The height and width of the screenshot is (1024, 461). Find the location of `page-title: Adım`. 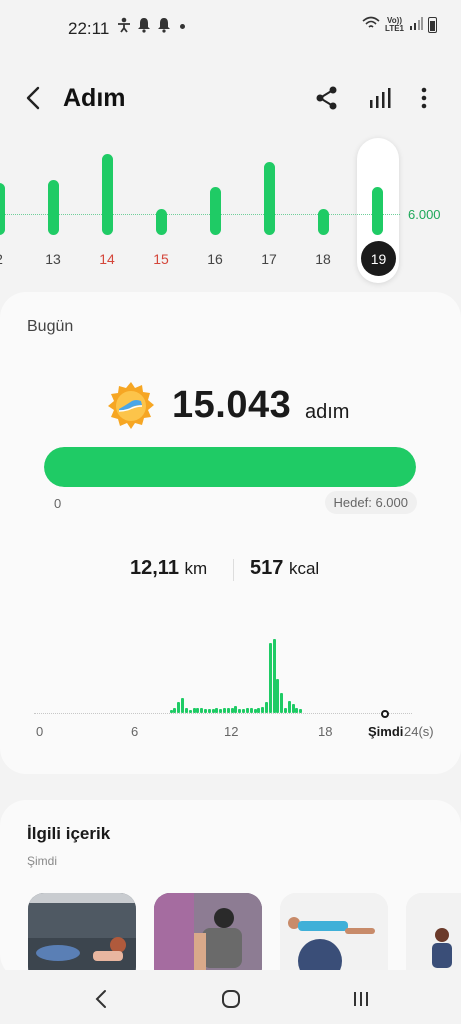

page-title: Adım is located at coordinates (94, 98).